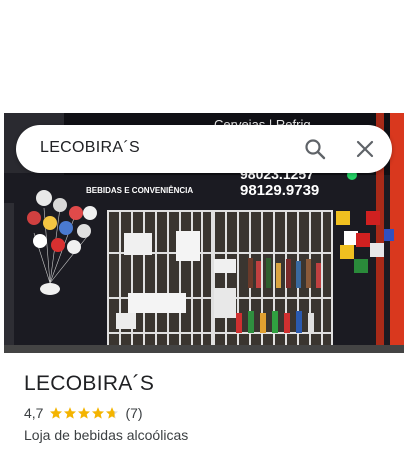 Image resolution: width=408 pixels, height=466 pixels. I want to click on star-half-icon, so click(112, 413).